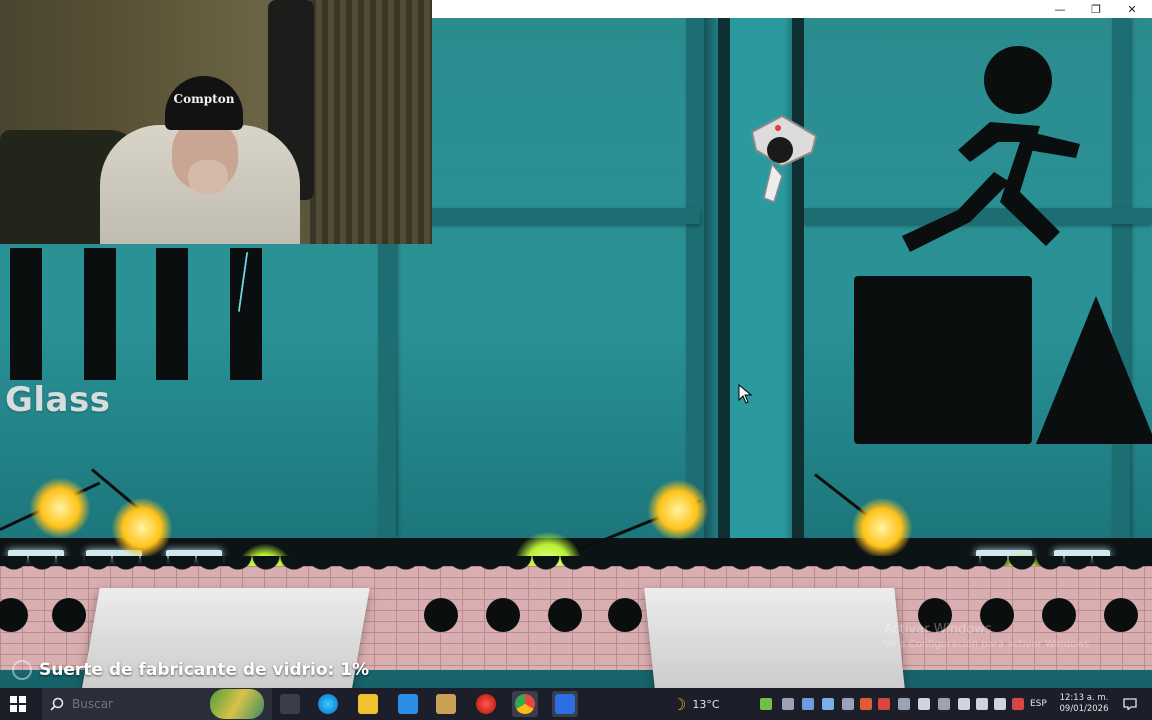 The image size is (1152, 720). What do you see at coordinates (57, 704) in the screenshot?
I see `search-icon` at bounding box center [57, 704].